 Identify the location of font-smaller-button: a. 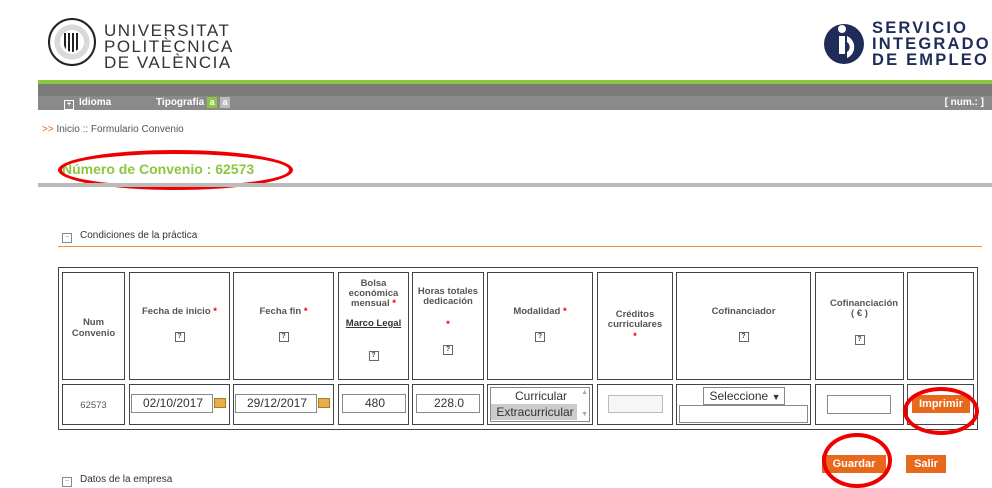
(225, 102).